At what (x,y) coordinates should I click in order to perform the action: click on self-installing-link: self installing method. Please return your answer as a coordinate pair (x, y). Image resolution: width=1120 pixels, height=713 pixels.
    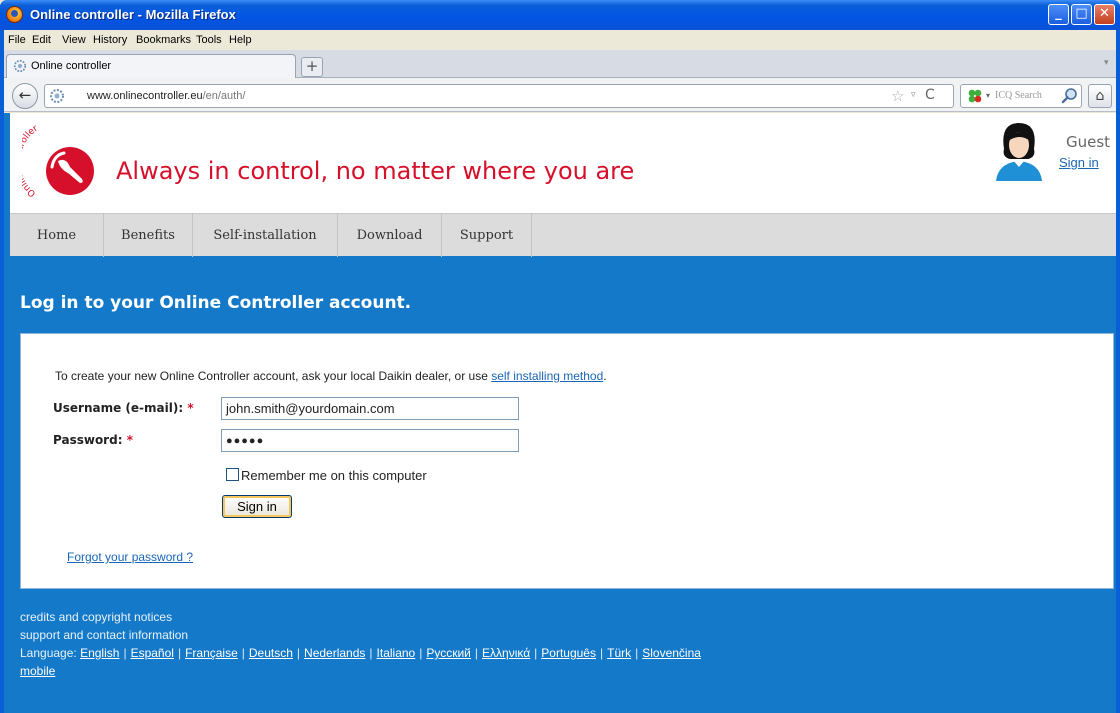
    Looking at the image, I should click on (547, 376).